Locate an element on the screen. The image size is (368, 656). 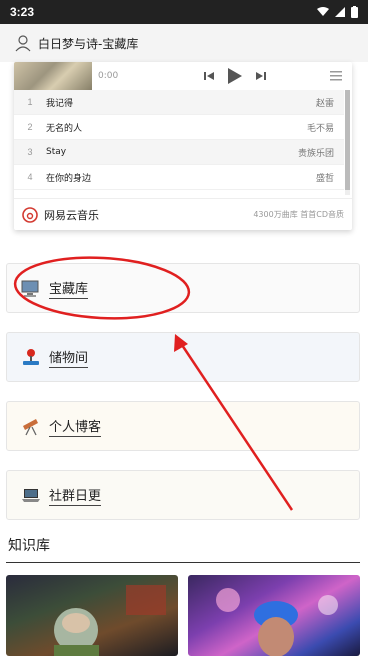
album-art is located at coordinates (53, 76).